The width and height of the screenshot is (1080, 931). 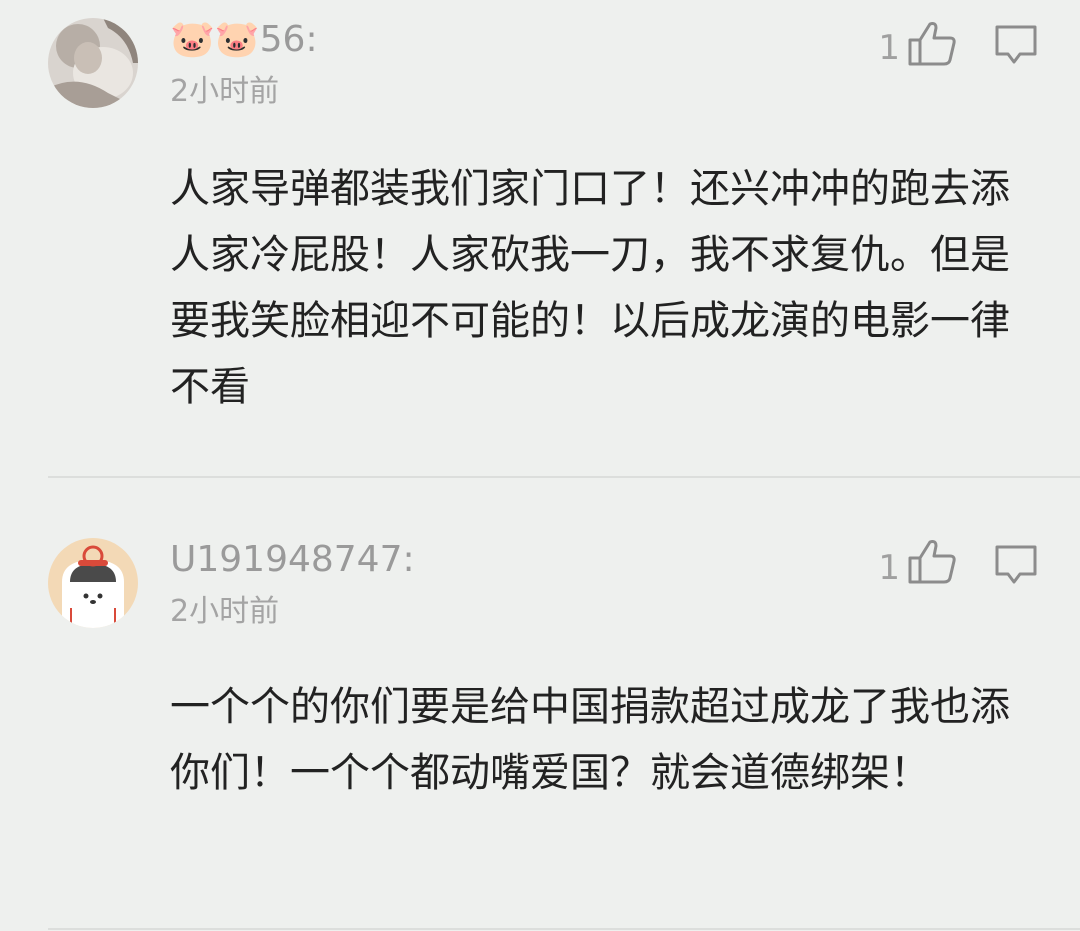 I want to click on cartoon-bear-avatar-icon, so click(x=93, y=583).